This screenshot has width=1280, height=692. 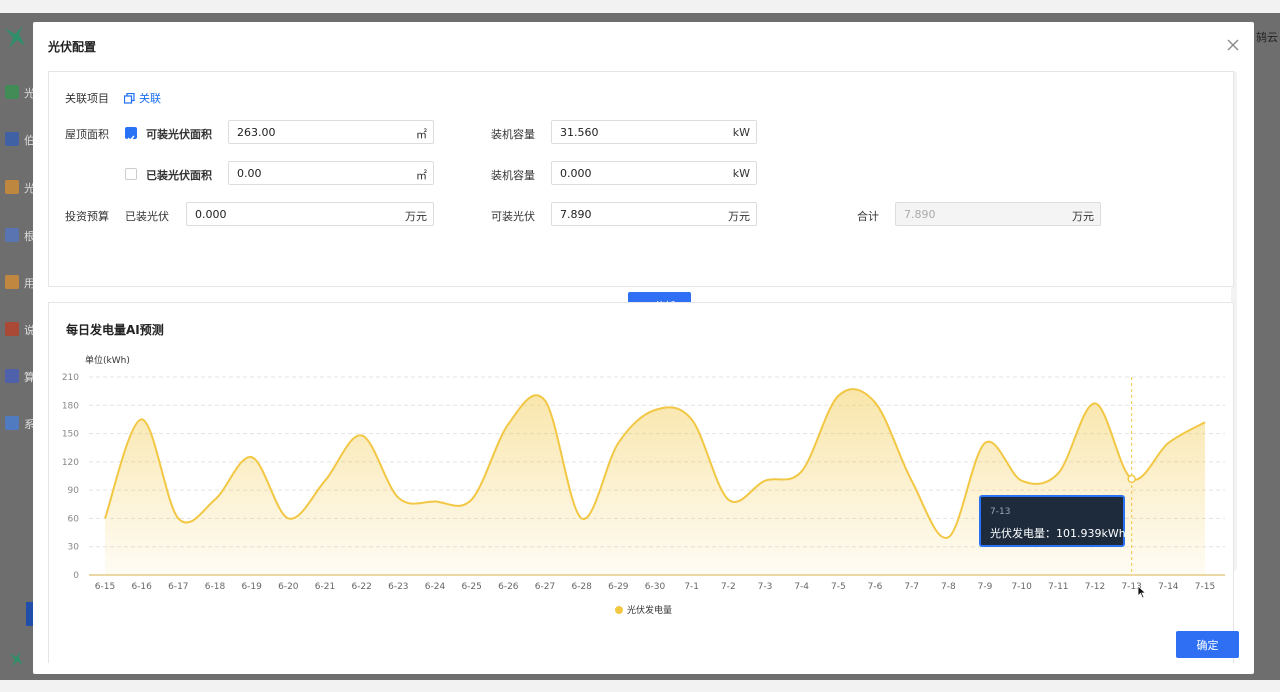 I want to click on x-tick-label: 7-7, so click(x=911, y=587).